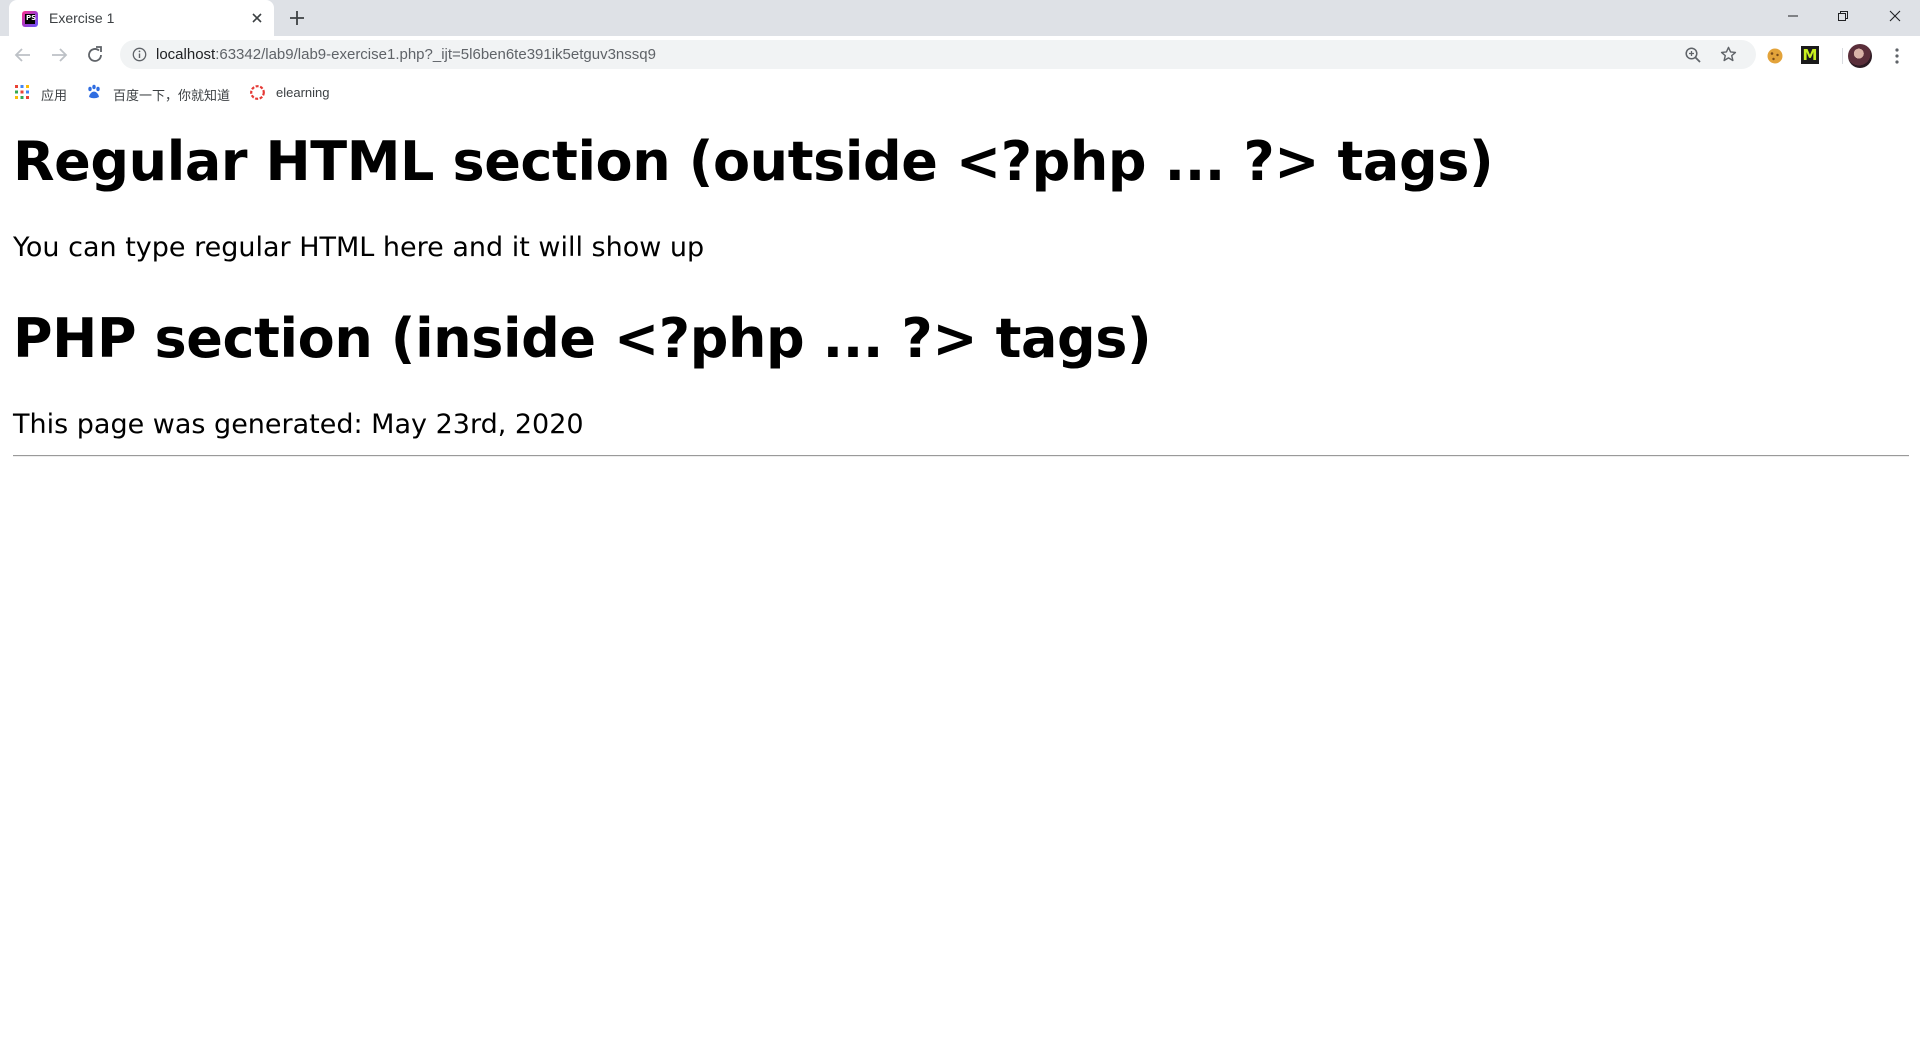 This screenshot has height=1037, width=1920. I want to click on kebab-menu-icon, so click(1897, 56).